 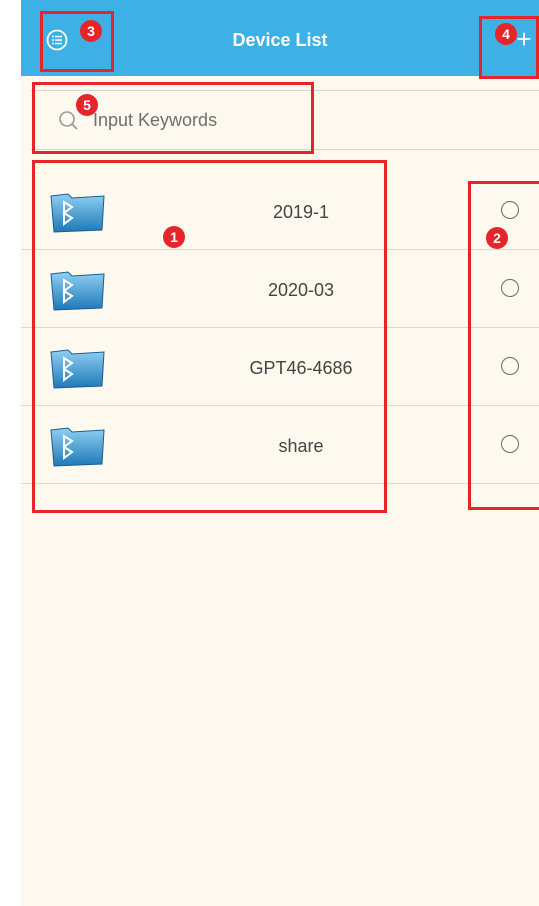 I want to click on device-row: share, so click(x=280, y=445).